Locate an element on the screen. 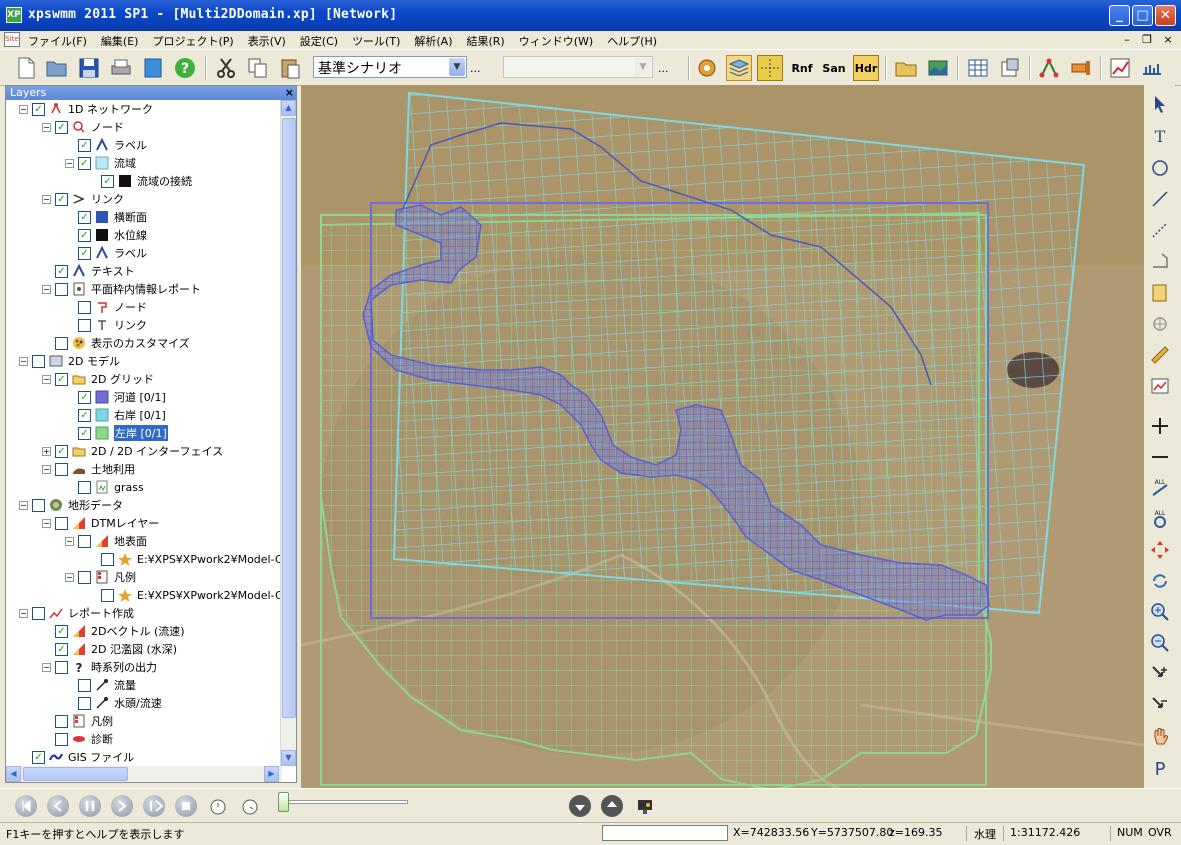  layer-row: リンク is located at coordinates (106, 325).